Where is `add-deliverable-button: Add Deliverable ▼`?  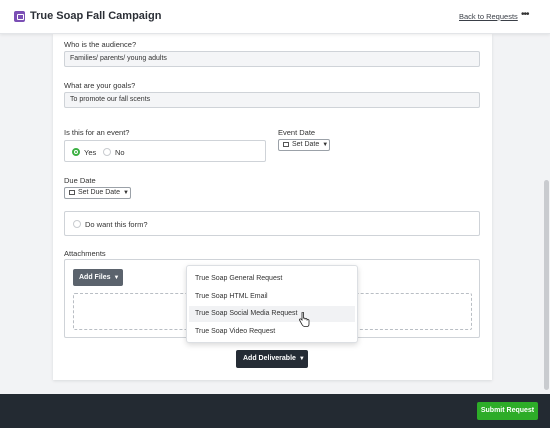
add-deliverable-button: Add Deliverable ▼ is located at coordinates (272, 359).